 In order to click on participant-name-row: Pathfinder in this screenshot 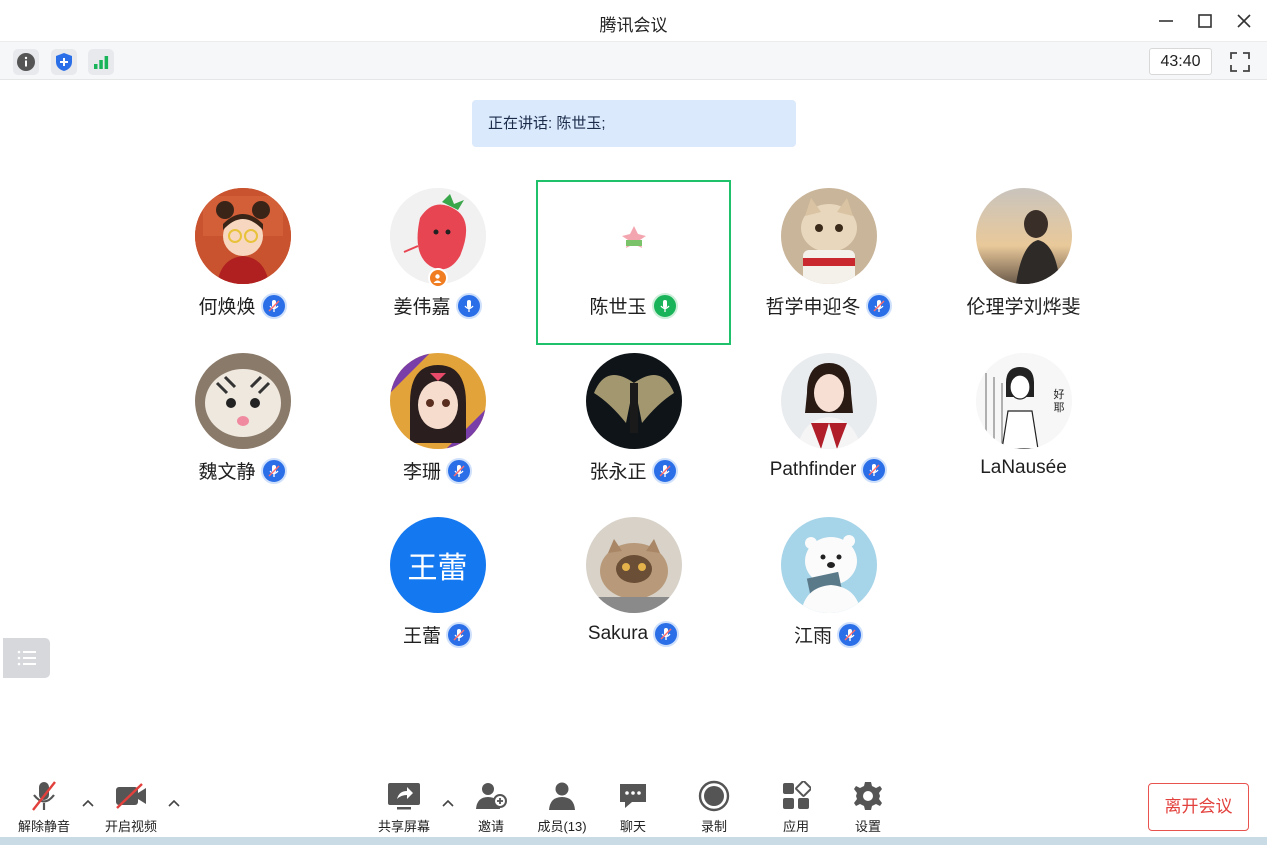, I will do `click(828, 470)`.